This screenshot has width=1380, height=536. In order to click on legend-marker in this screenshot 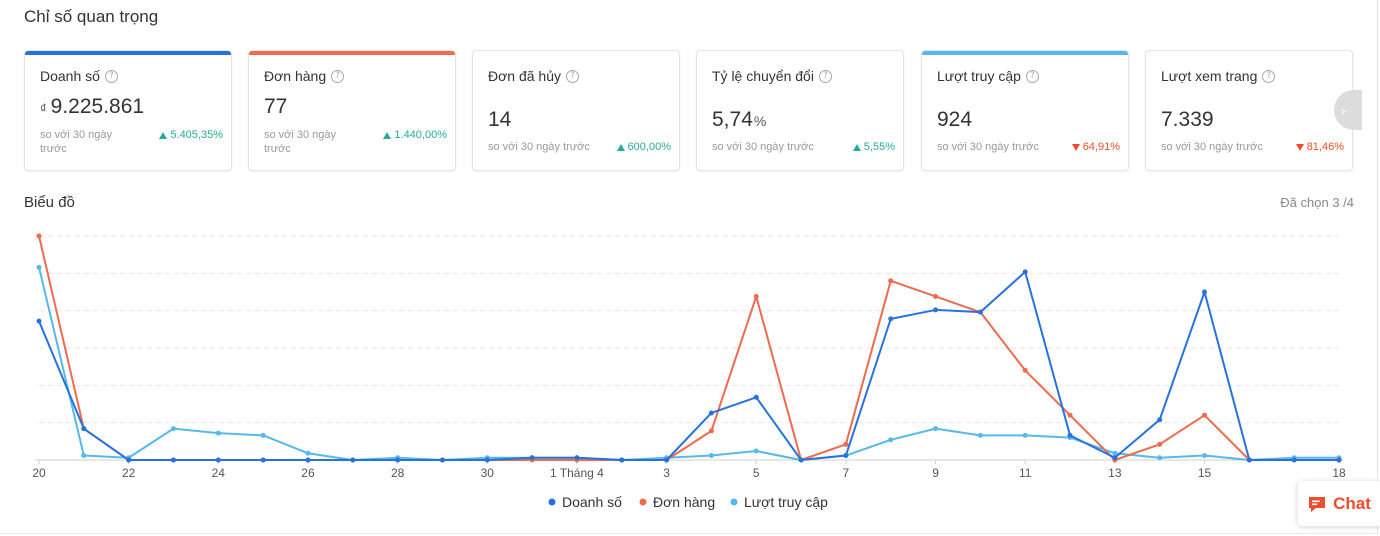, I will do `click(643, 502)`.